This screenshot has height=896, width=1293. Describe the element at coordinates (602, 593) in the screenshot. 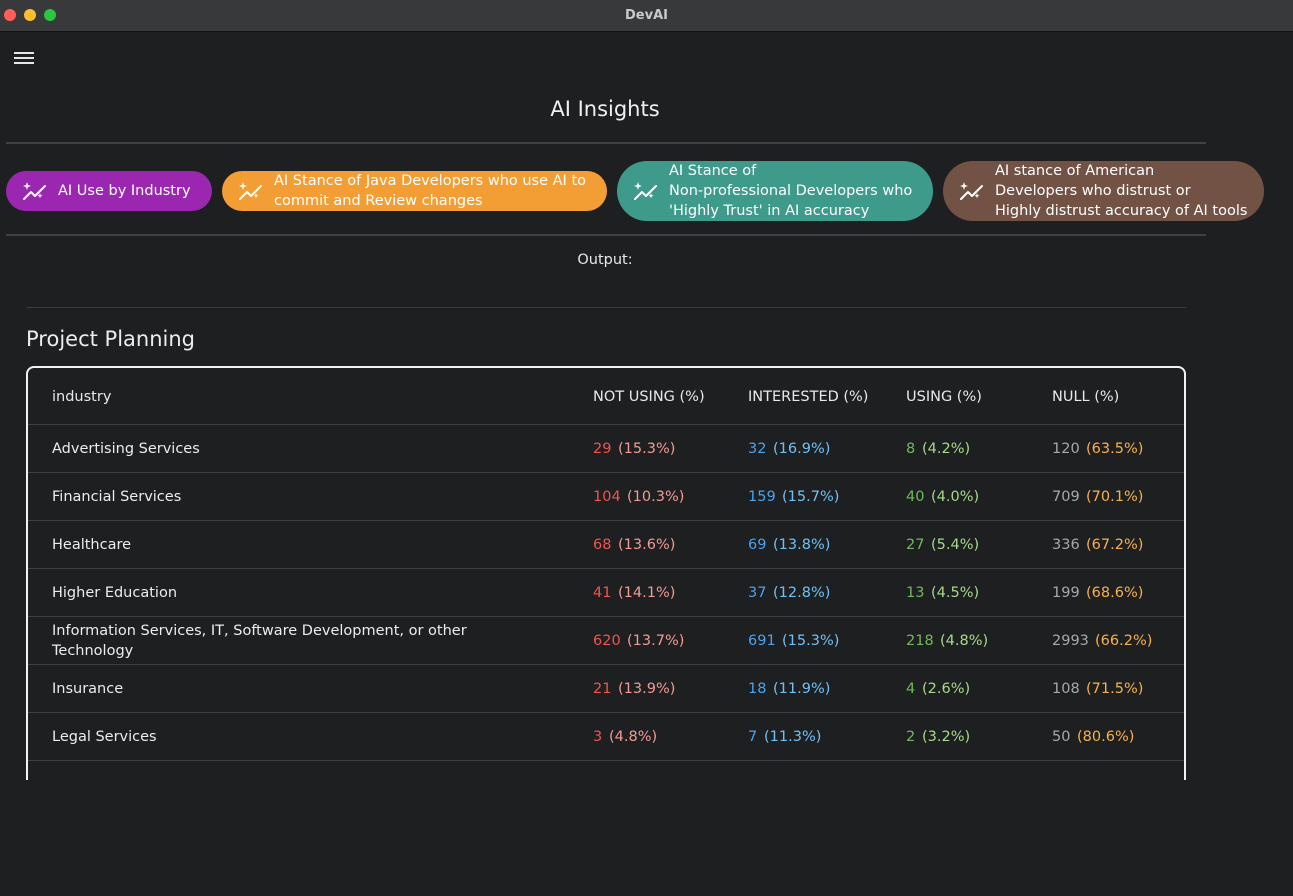

I see `cell-not-using: 41` at that location.